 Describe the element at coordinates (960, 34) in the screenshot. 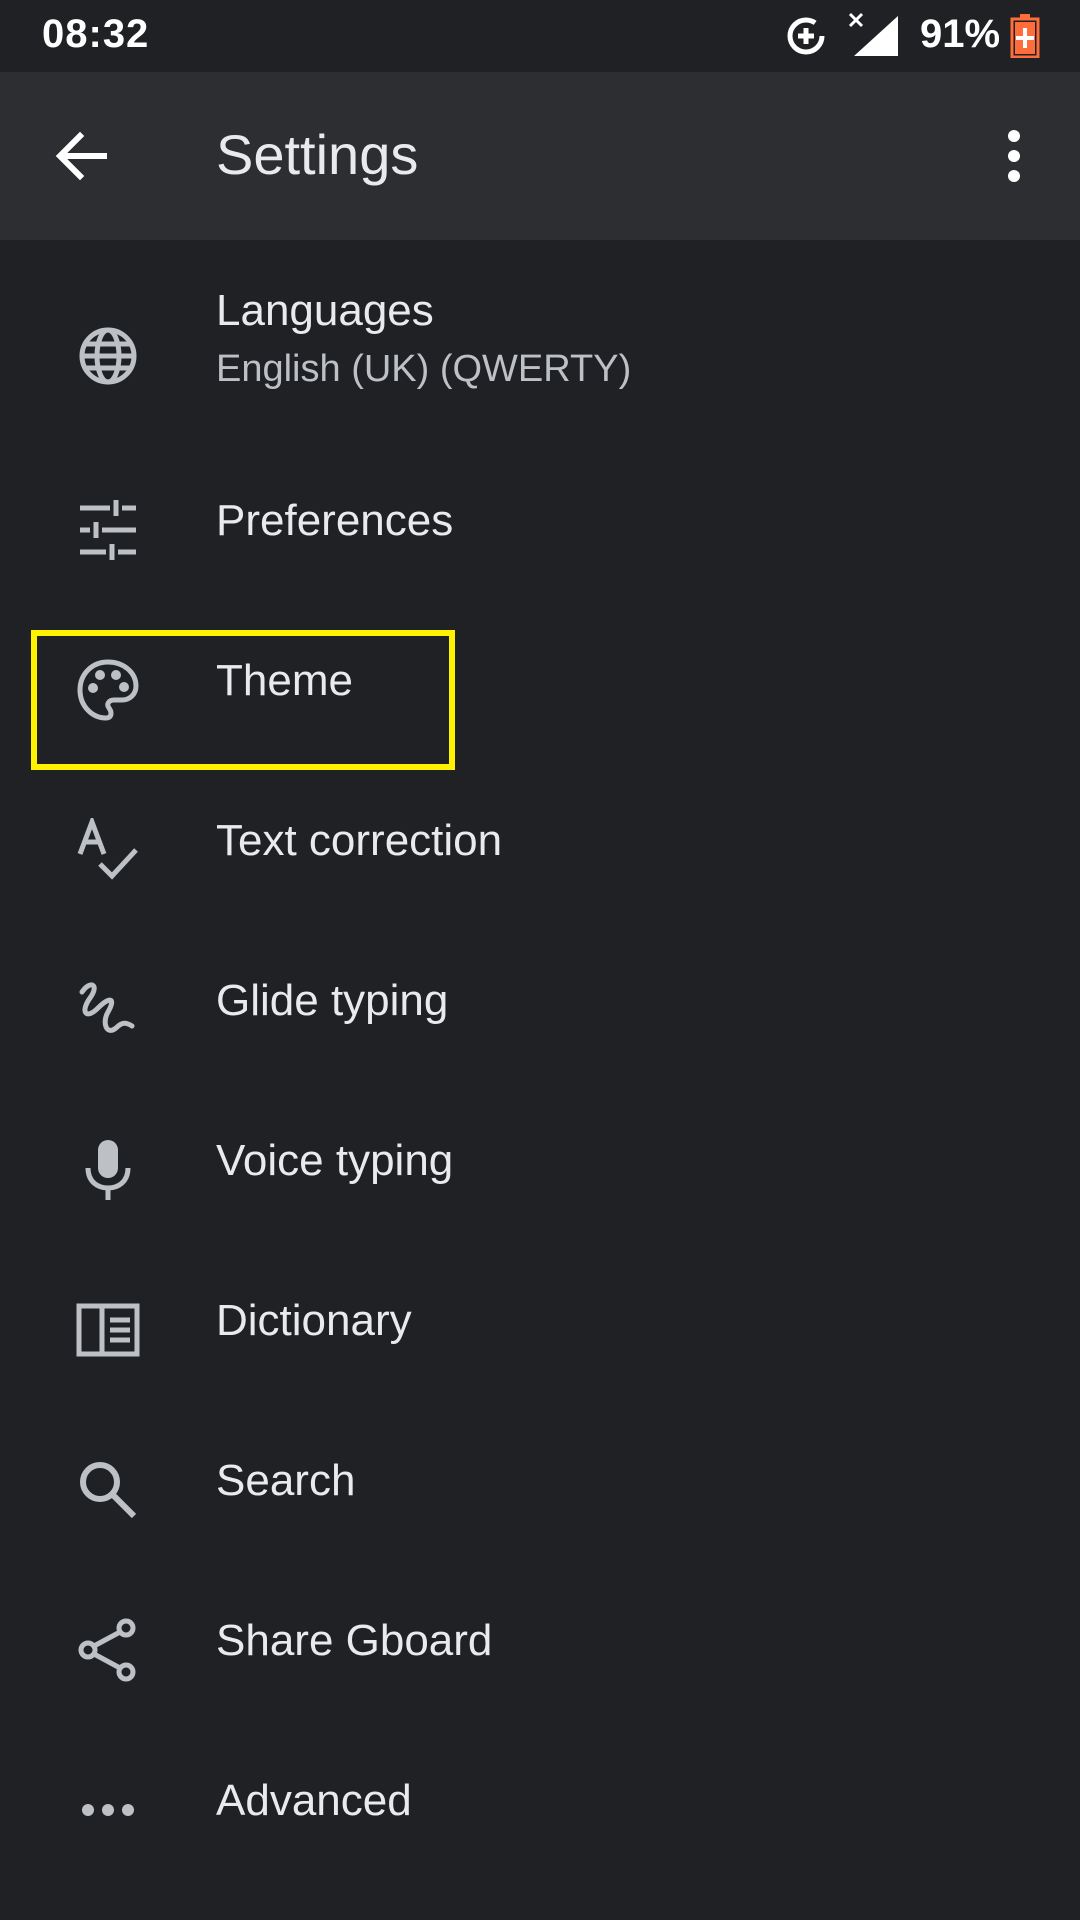

I see `battery-percent: 91%` at that location.